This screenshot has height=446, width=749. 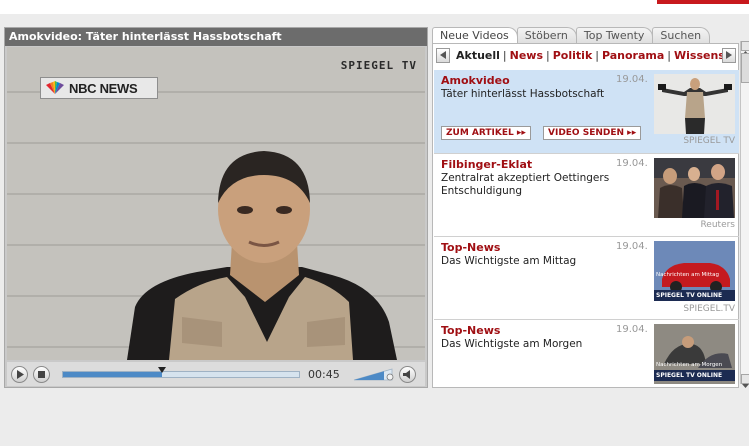 I want to click on progress-bar, so click(x=181, y=372).